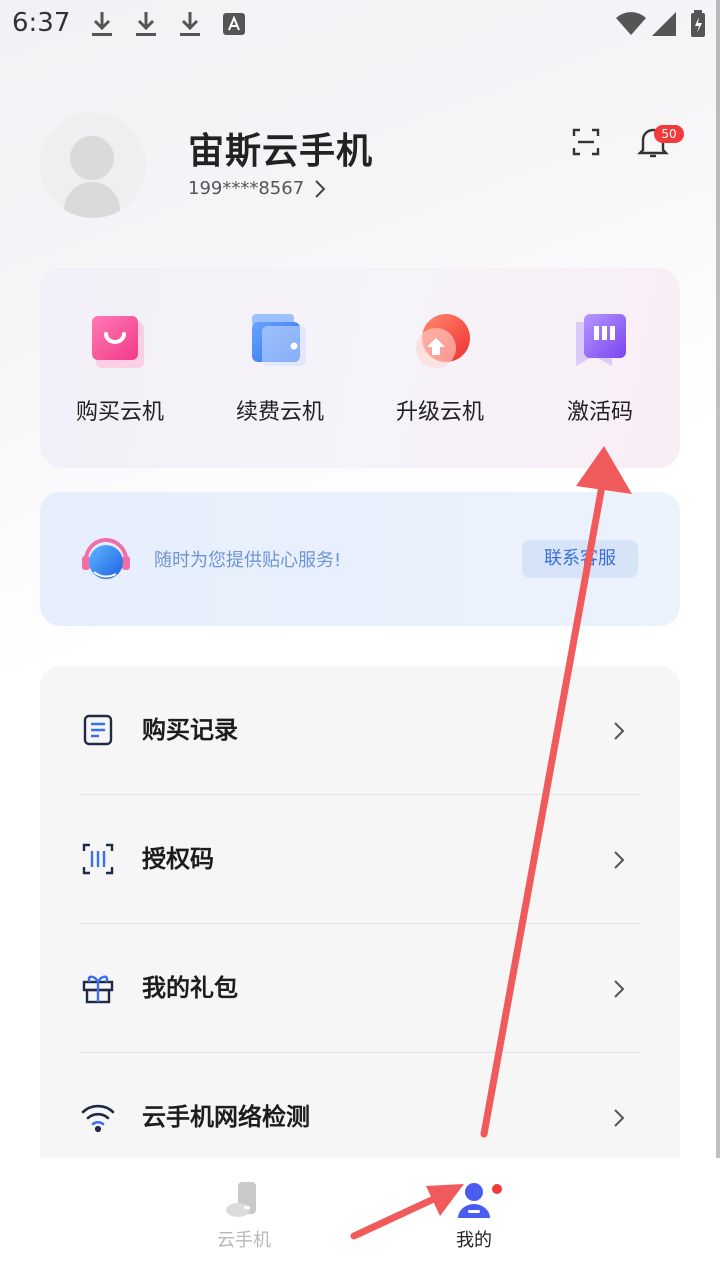 This screenshot has width=720, height=1280. What do you see at coordinates (586, 142) in the screenshot?
I see `scan-icon` at bounding box center [586, 142].